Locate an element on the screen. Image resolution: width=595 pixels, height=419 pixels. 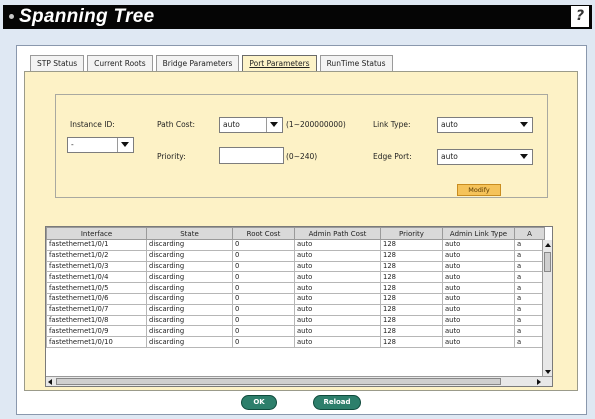
table-row: fastethernet1/0/6 discarding 0 auto 128 auto a is located at coordinates (295, 298).